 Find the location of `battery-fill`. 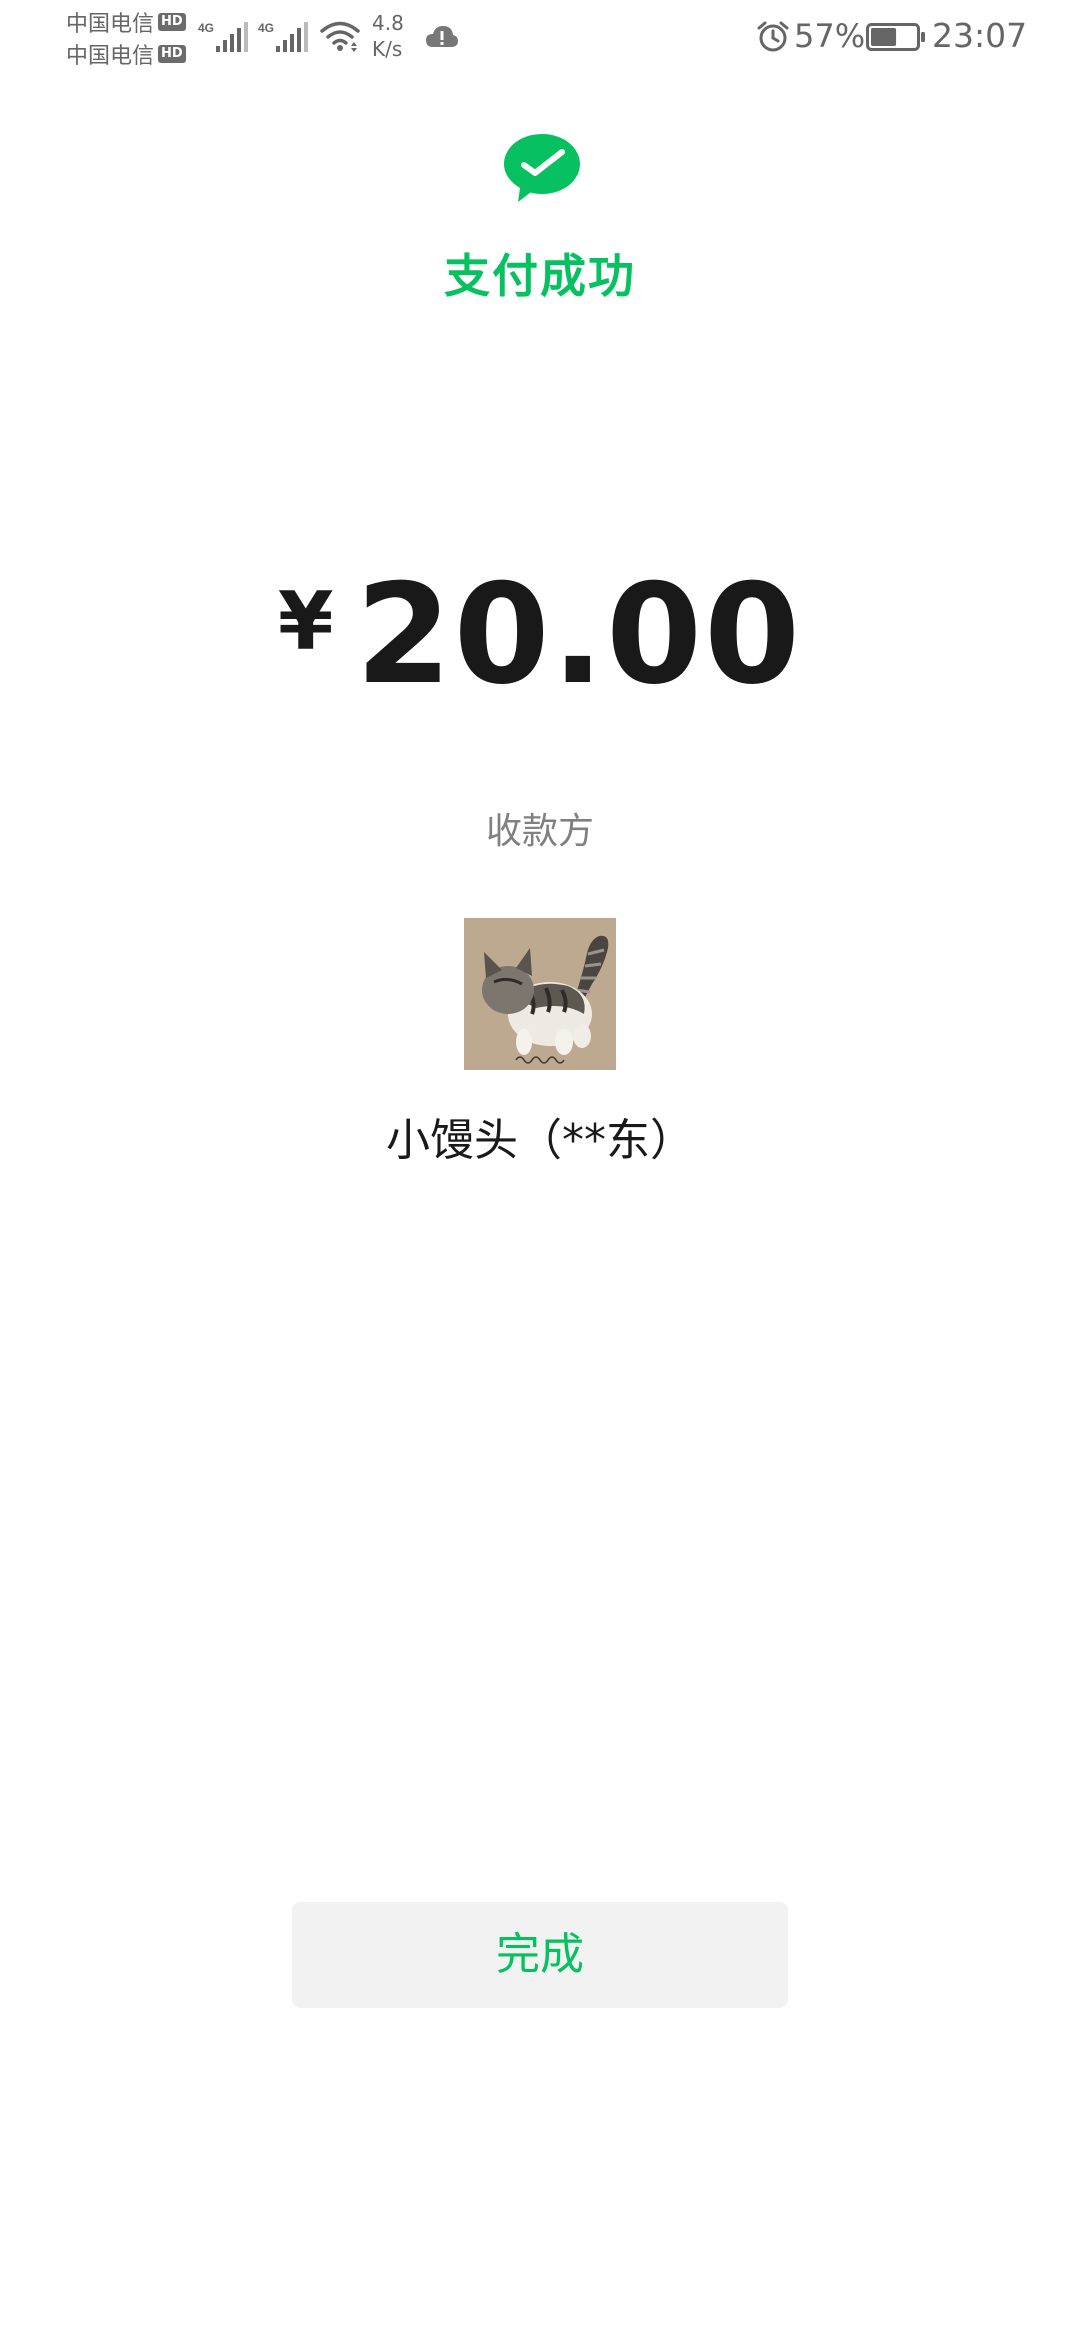

battery-fill is located at coordinates (884, 37).